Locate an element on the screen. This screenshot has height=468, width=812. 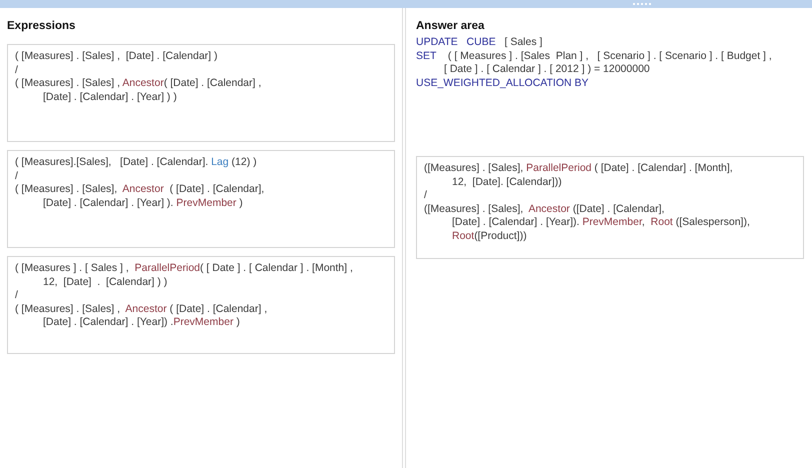
code-line: [Date] . [Calendar] . [Year] ). PrevMember ) is located at coordinates (142, 203).